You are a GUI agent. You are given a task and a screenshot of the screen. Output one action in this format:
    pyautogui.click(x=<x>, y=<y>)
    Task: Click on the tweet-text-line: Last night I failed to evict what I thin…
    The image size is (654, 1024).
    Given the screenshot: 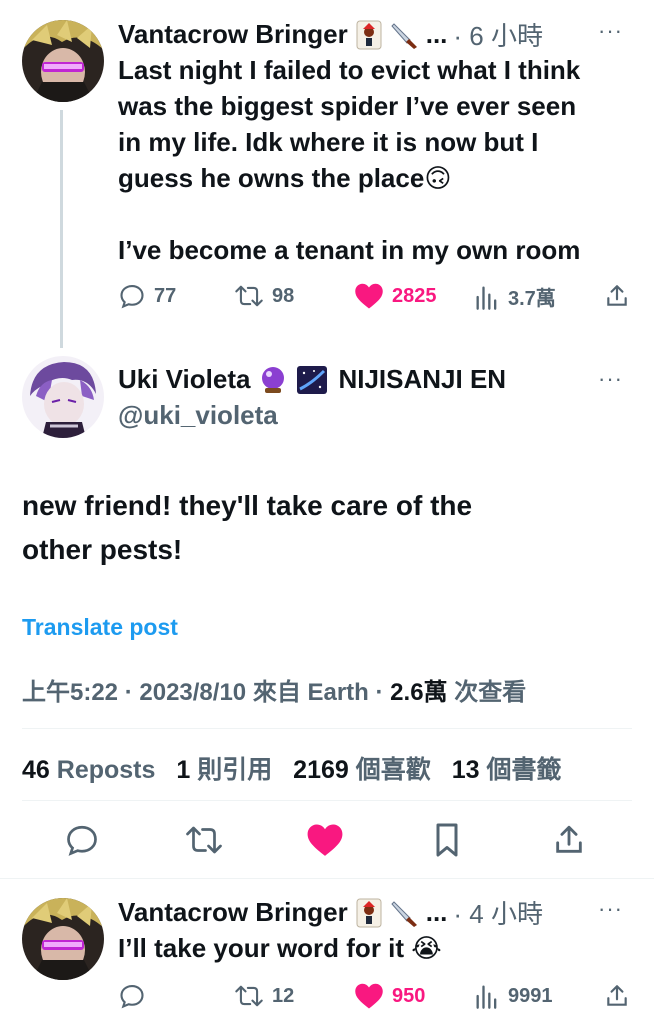 What is the action you would take?
    pyautogui.click(x=349, y=70)
    